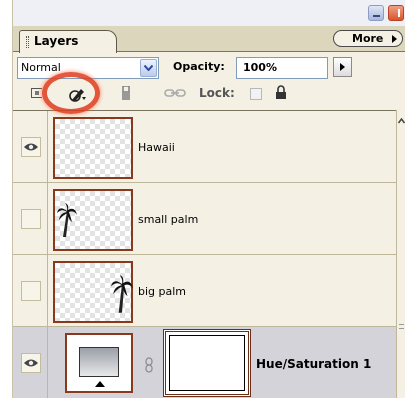  I want to click on dropdown-arrow-icon, so click(148, 68).